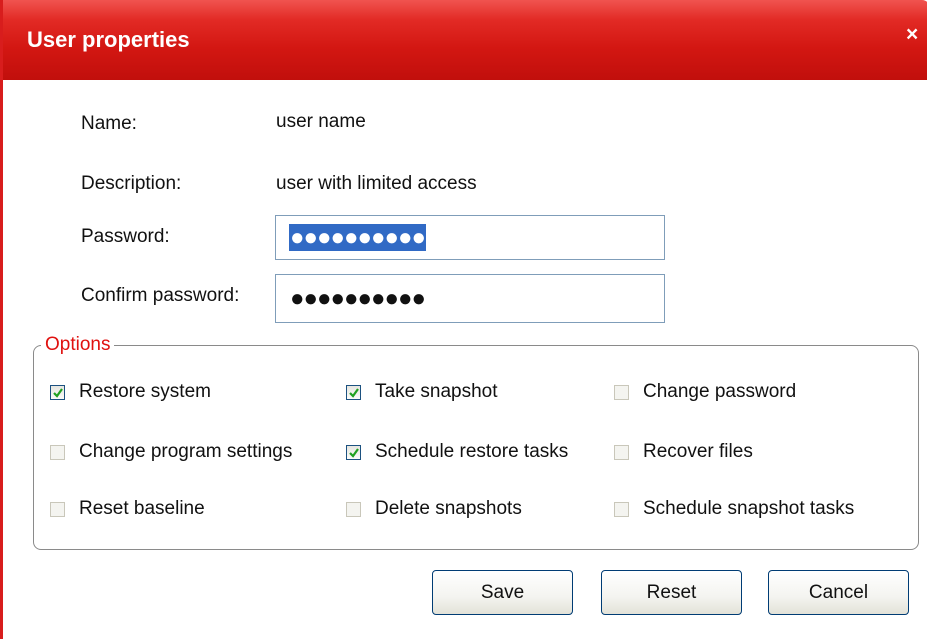 This screenshot has width=927, height=639. I want to click on option-label: Recover files, so click(698, 452).